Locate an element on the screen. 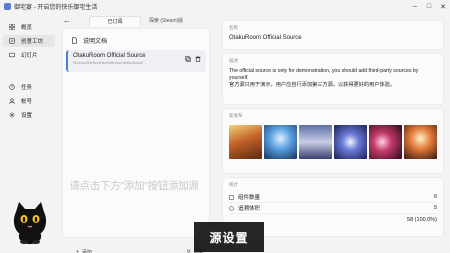 Image resolution: width=450 pixels, height=253 pixels. list-header: ← 已订阅 探索 (Steam)版 is located at coordinates (134, 20).